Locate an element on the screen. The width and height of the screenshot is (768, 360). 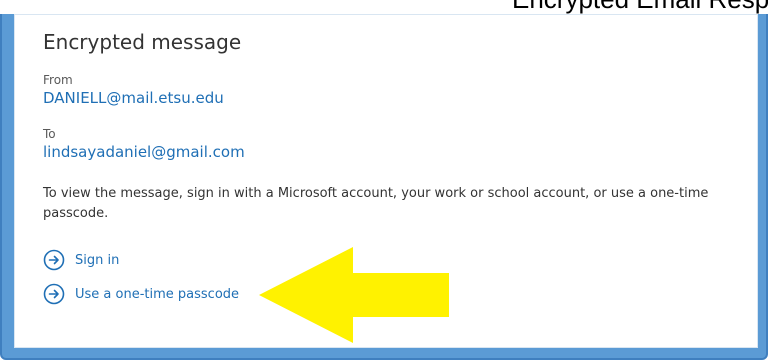
one-time-passcode-label: Use a one-time passcode is located at coordinates (157, 294).